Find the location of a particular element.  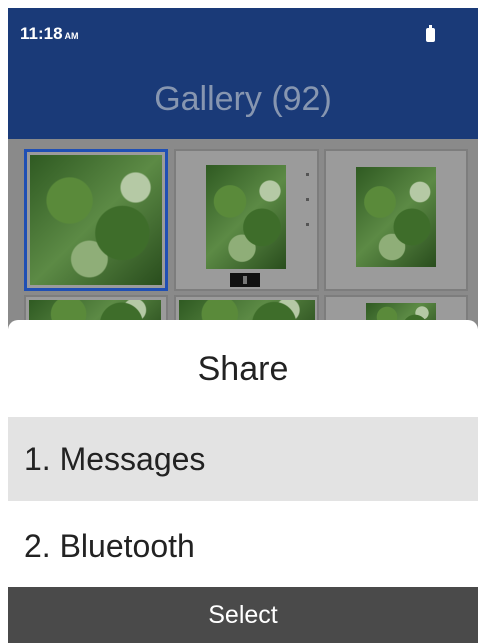

battery-icon is located at coordinates (430, 33).